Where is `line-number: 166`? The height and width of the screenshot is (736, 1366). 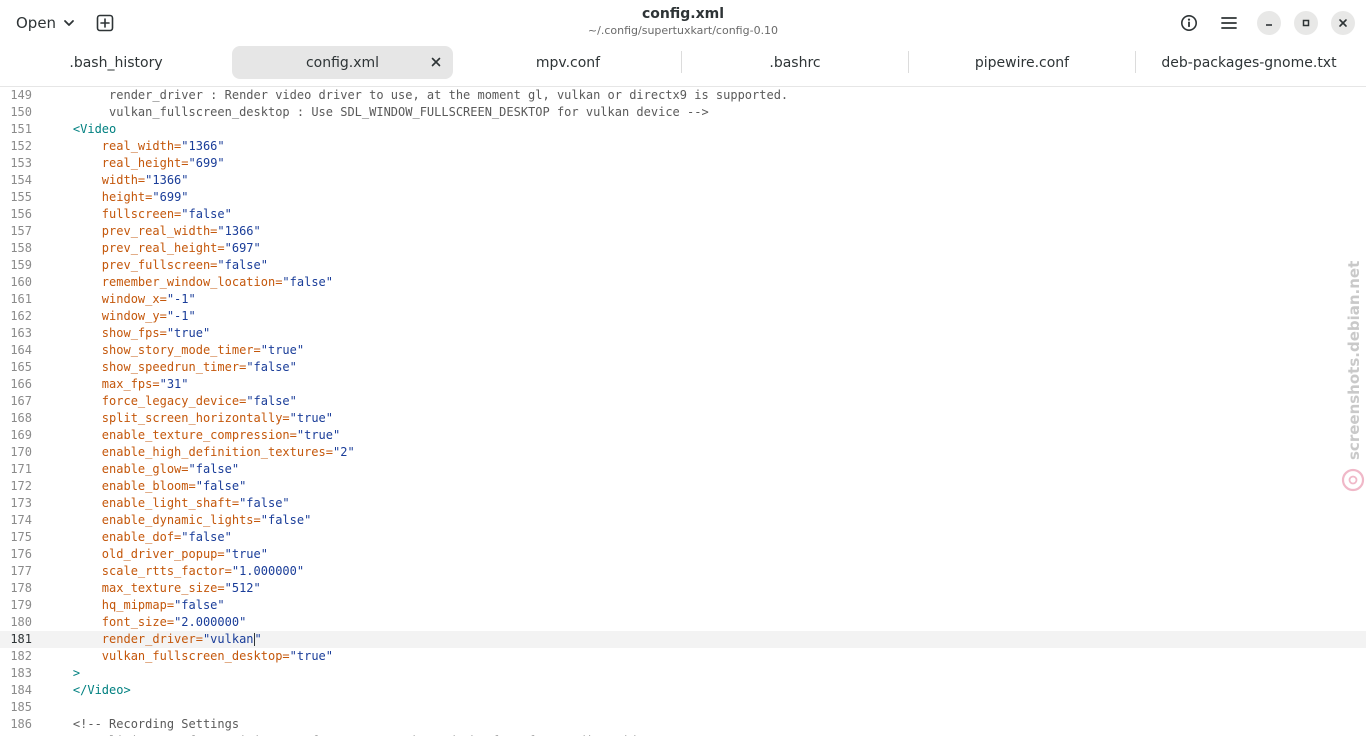
line-number: 166 is located at coordinates (21, 384).